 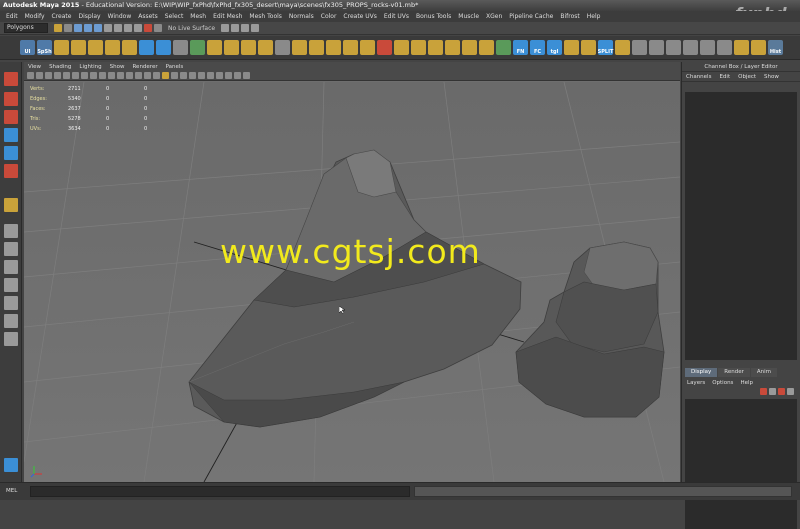 I want to click on backface-icon, so click(x=246, y=75).